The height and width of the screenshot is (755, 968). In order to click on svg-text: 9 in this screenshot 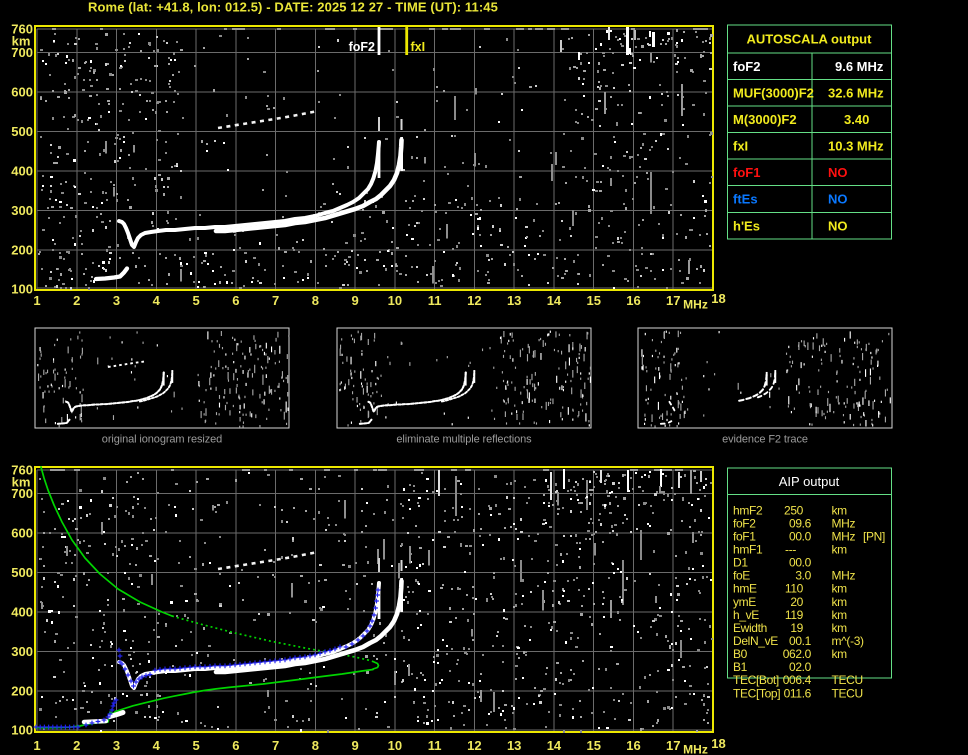, I will do `click(355, 300)`.